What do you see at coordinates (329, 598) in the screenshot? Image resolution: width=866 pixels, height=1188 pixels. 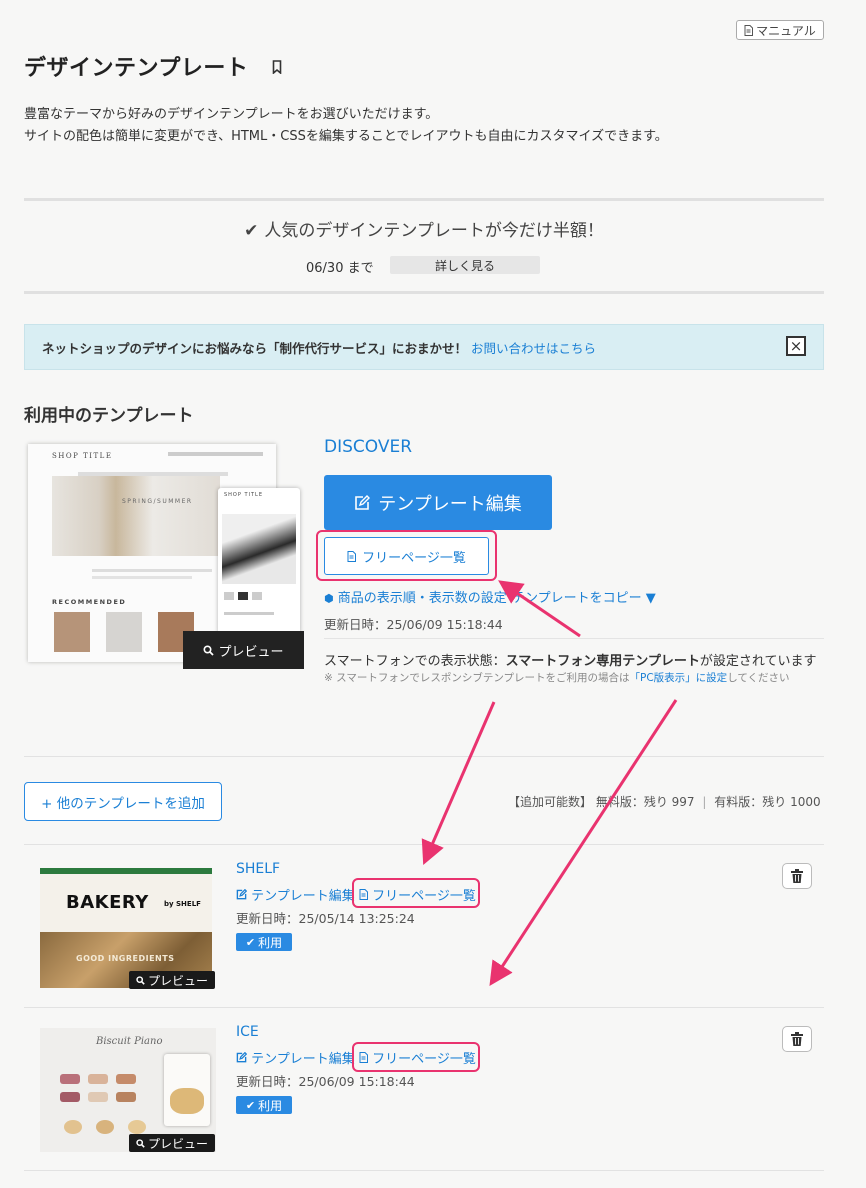 I see `cube-icon: ⬢` at bounding box center [329, 598].